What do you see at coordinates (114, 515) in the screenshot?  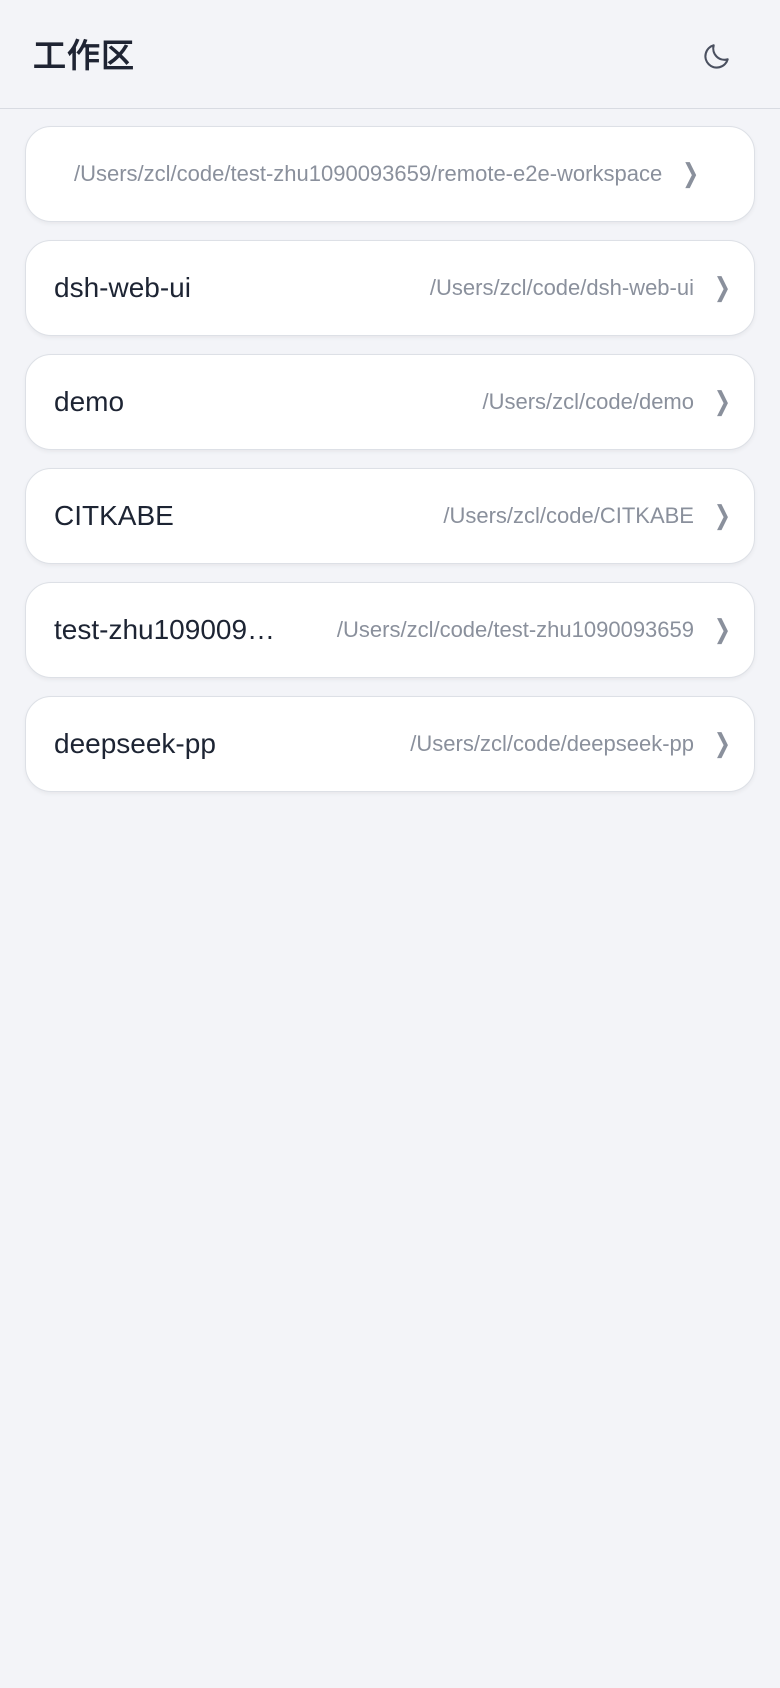 I see `workspace-name: CITKABE` at bounding box center [114, 515].